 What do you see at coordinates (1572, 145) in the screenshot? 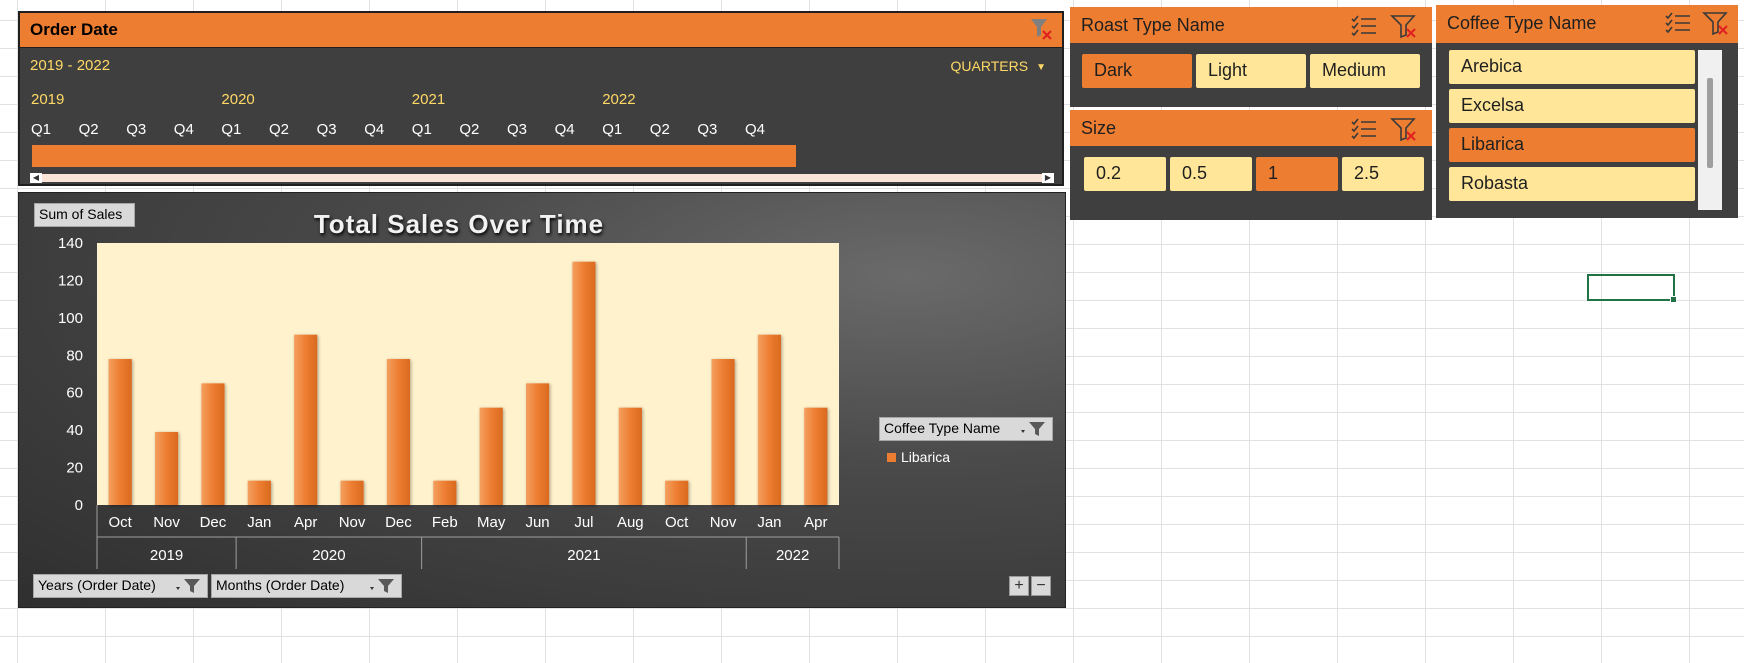
I see `coffee-item: Libarica` at bounding box center [1572, 145].